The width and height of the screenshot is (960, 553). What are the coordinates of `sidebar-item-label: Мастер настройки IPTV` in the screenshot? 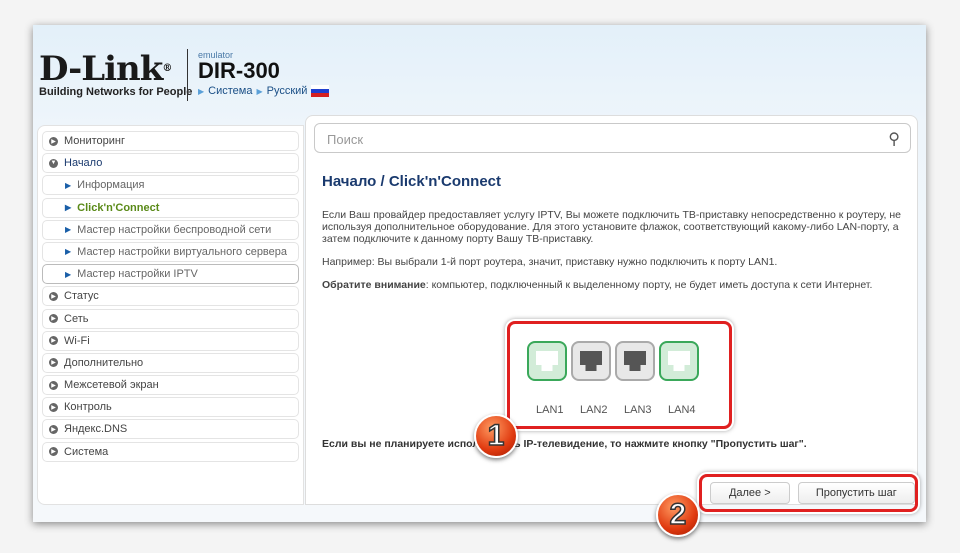 It's located at (137, 274).